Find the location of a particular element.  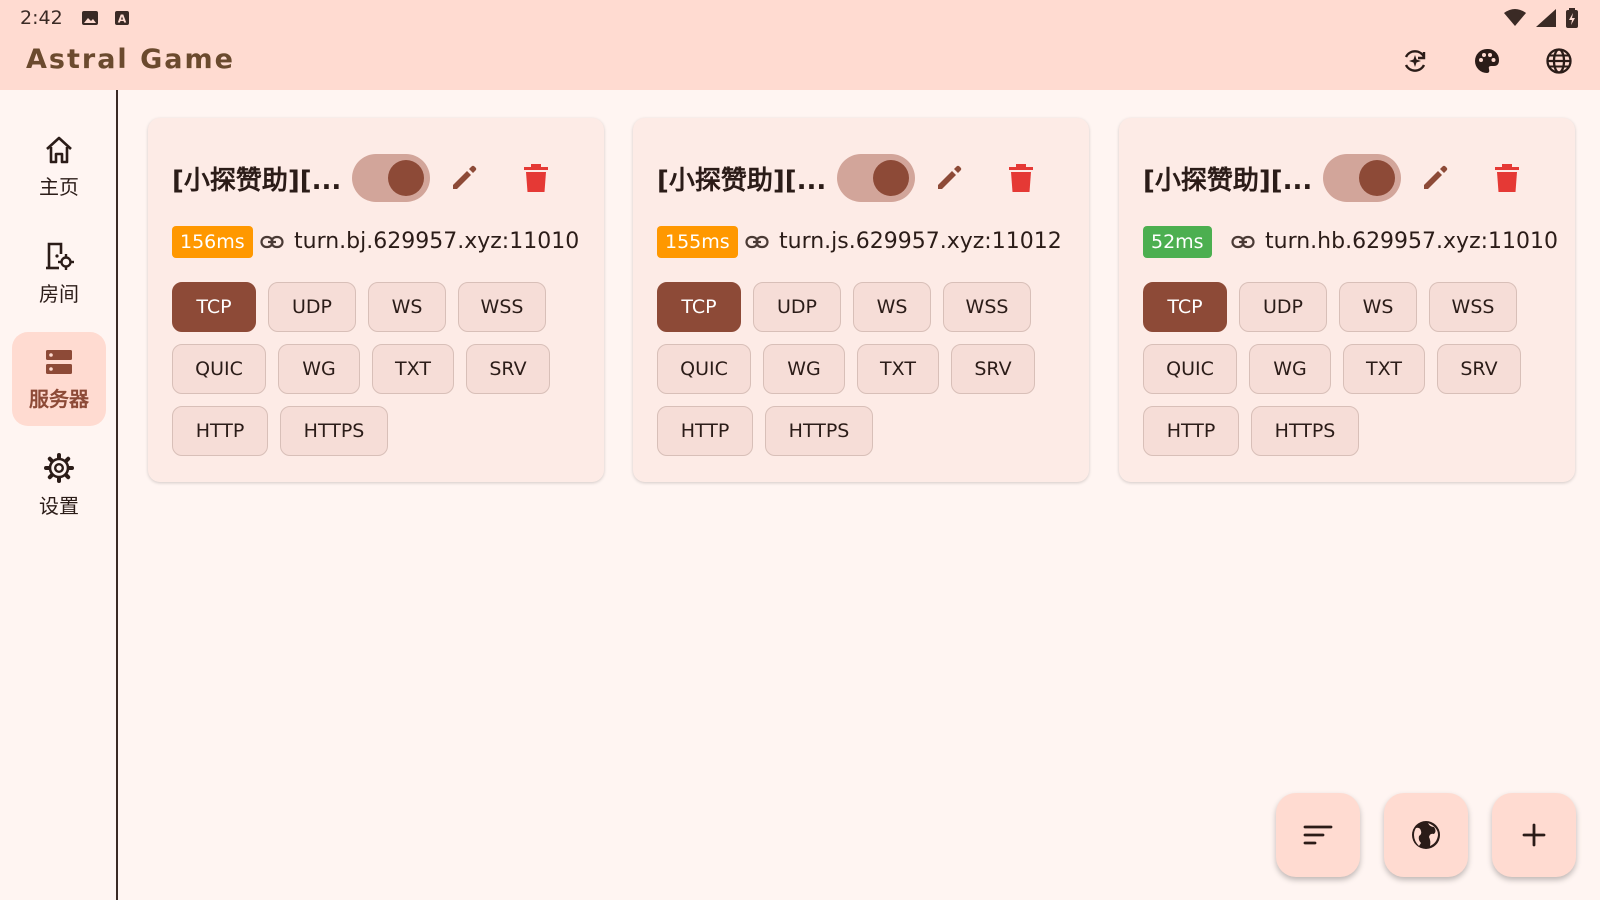

nav-item-settings: 设置 is located at coordinates (59, 485).